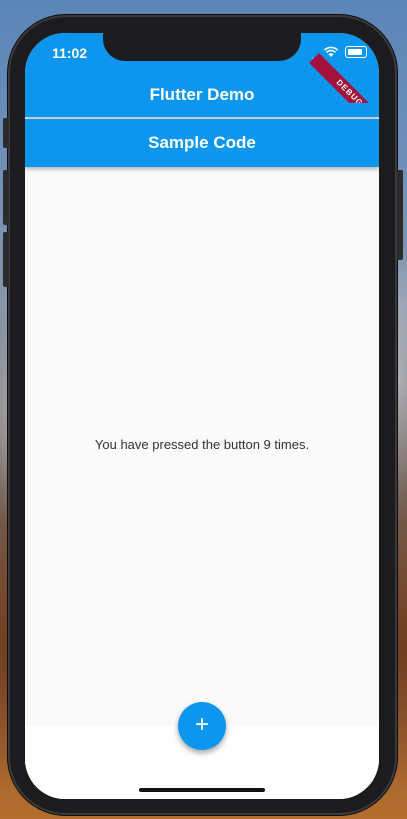  What do you see at coordinates (202, 47) in the screenshot?
I see `notch` at bounding box center [202, 47].